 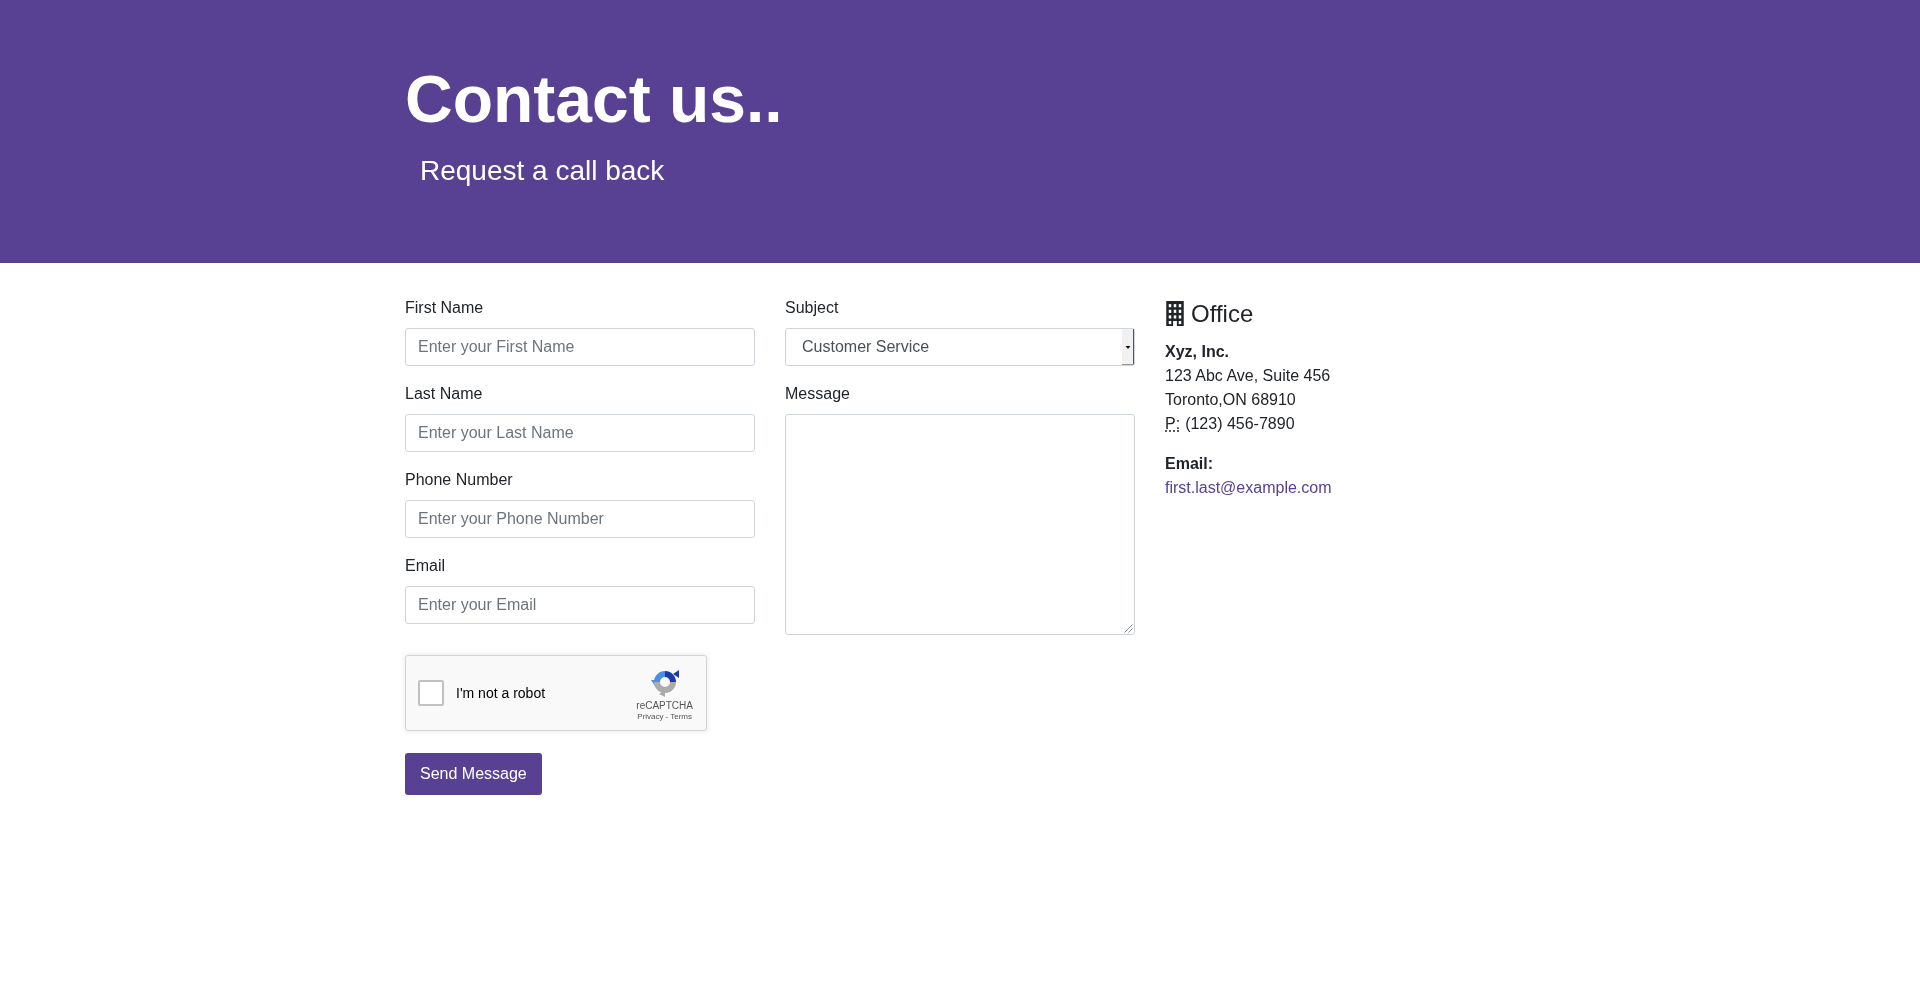 I want to click on company-name: Xyz, Inc., so click(x=1197, y=351).